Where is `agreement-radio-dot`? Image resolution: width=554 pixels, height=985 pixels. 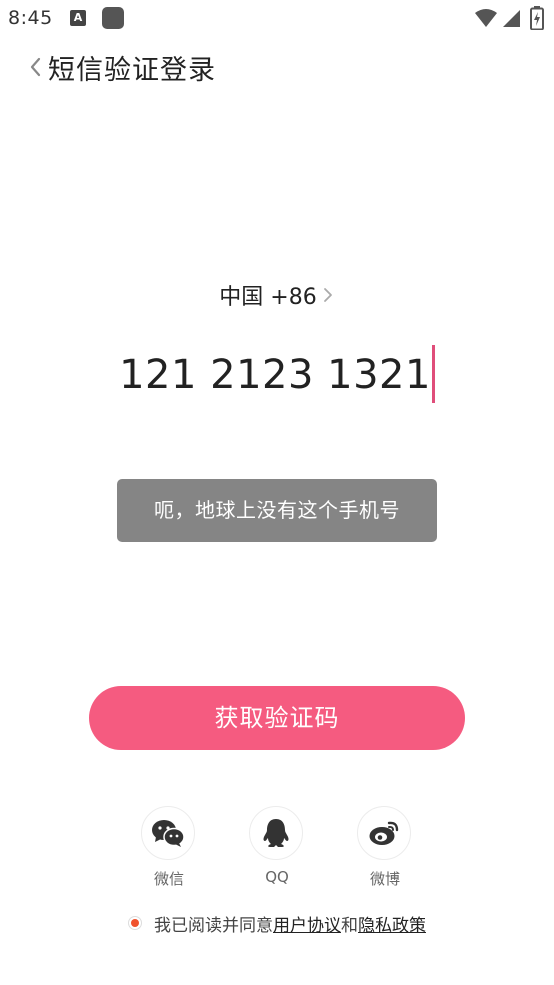
agreement-radio-dot is located at coordinates (135, 923).